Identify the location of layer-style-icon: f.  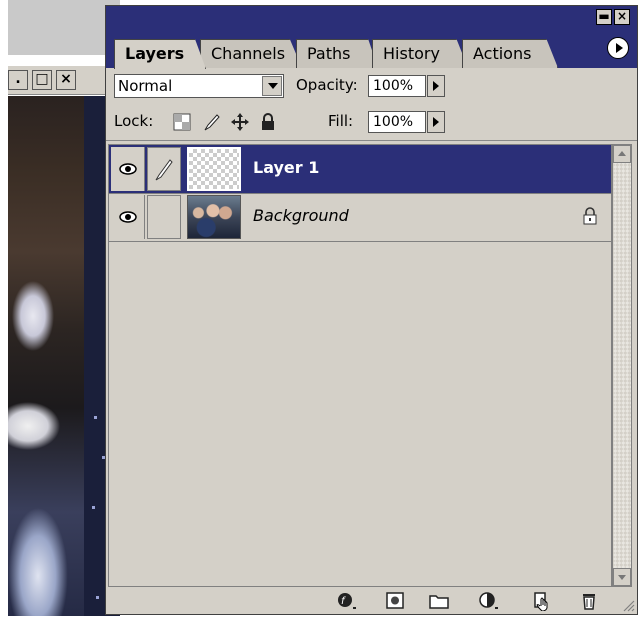
(347, 601).